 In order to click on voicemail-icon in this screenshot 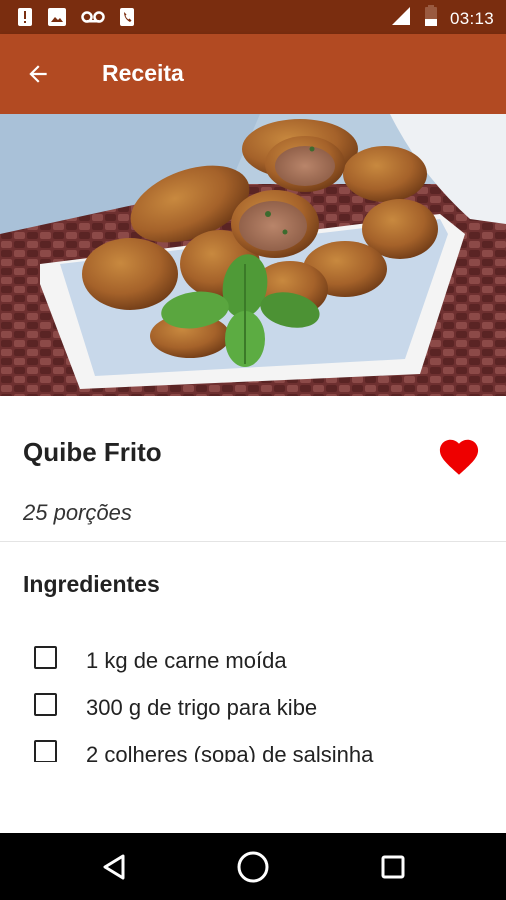, I will do `click(93, 19)`.